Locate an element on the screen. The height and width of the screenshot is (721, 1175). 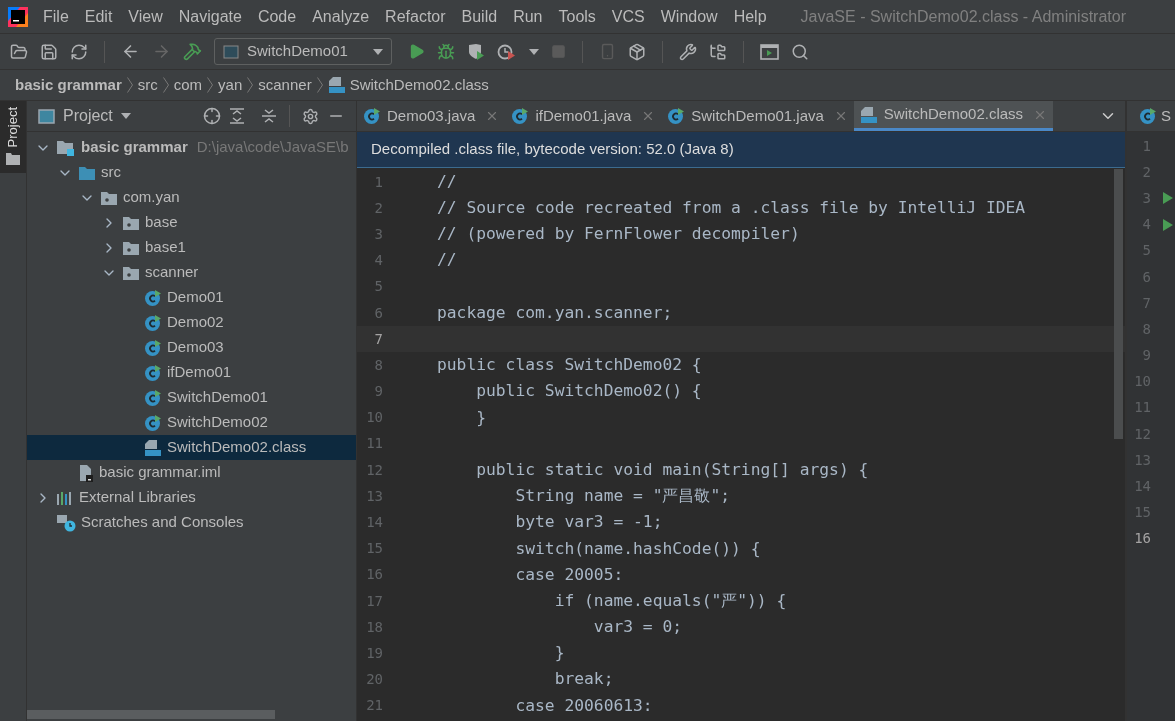
breadcrumb-item: basic grammar is located at coordinates (68, 85).